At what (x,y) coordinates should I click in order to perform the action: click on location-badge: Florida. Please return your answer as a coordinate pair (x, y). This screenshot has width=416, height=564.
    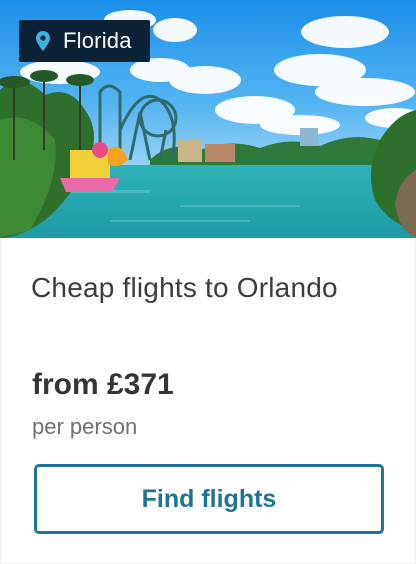
    Looking at the image, I should click on (84, 41).